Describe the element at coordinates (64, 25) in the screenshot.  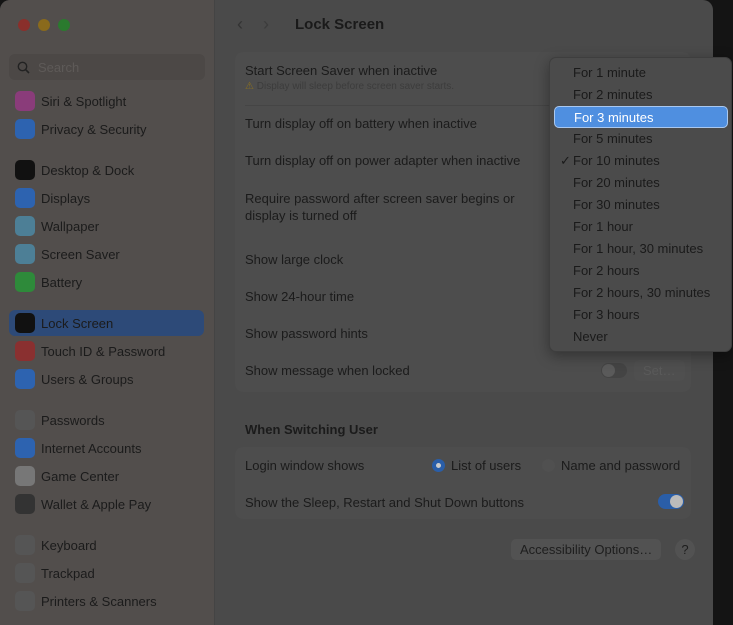
I see `zoom-button` at that location.